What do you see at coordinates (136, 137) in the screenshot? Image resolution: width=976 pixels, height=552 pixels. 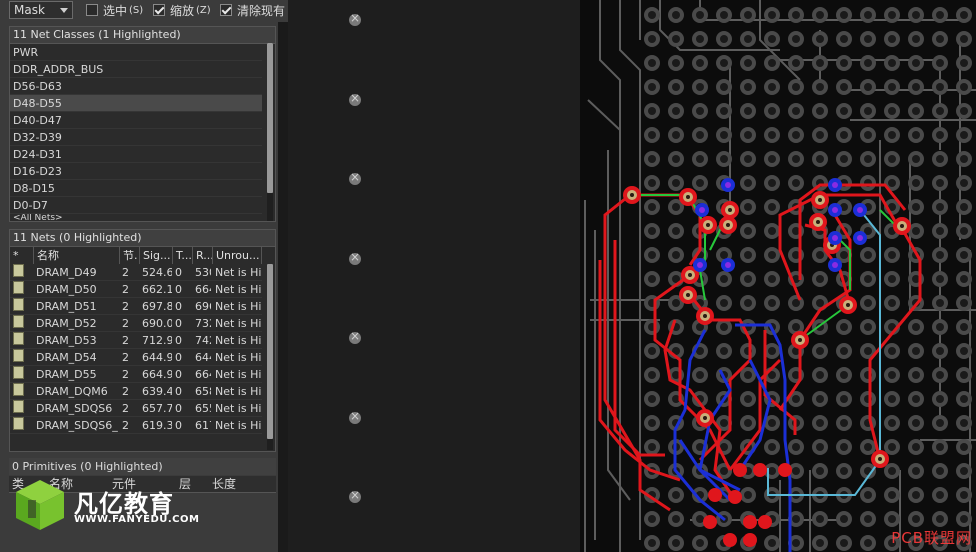 I see `net-class-item: D32-D39` at bounding box center [136, 137].